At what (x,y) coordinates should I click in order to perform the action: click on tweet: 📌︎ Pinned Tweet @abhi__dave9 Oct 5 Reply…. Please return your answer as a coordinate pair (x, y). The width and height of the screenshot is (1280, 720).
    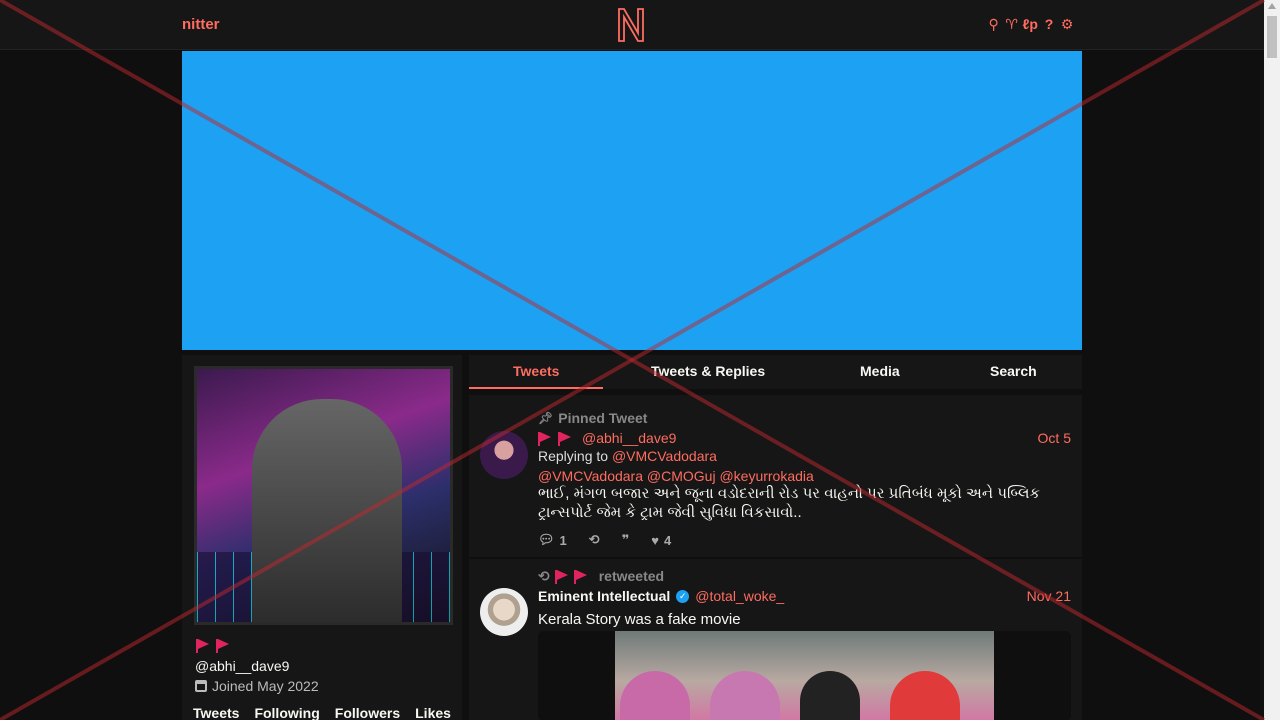
    Looking at the image, I should click on (775, 476).